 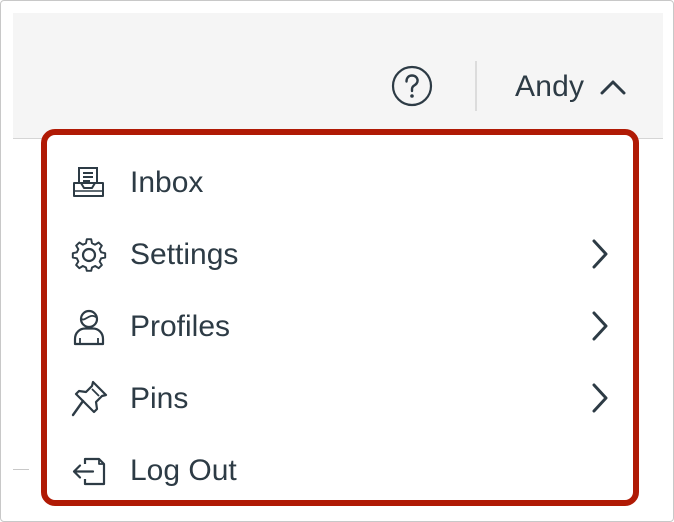 I want to click on background-divider, so click(x=21, y=469).